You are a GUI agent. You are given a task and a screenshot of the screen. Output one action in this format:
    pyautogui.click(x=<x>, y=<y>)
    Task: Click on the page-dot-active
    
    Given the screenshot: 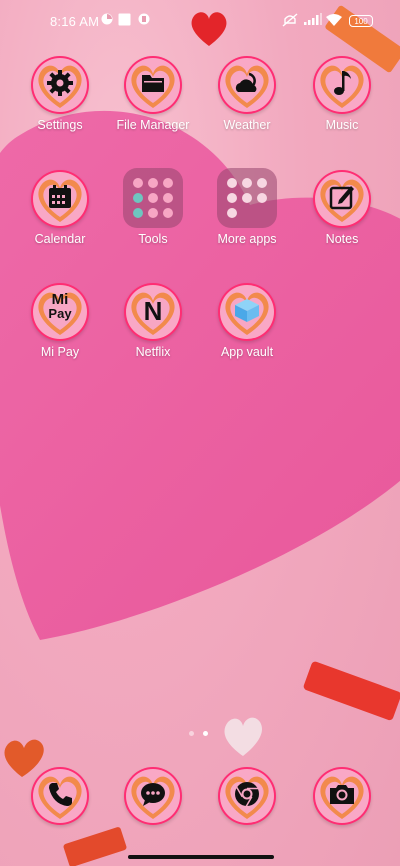 What is the action you would take?
    pyautogui.click(x=205, y=733)
    